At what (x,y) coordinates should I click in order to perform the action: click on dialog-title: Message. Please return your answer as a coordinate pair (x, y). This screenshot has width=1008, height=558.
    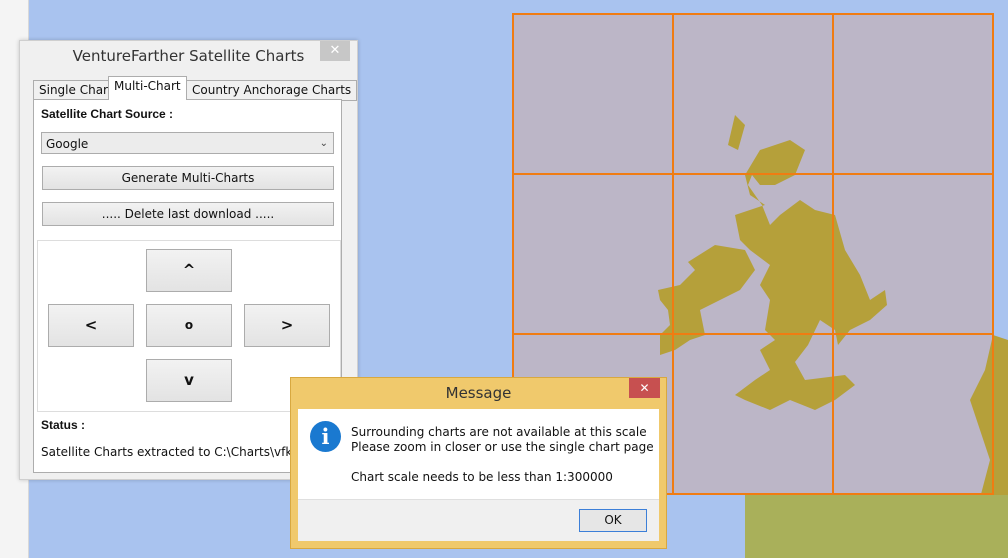
    Looking at the image, I should click on (478, 393).